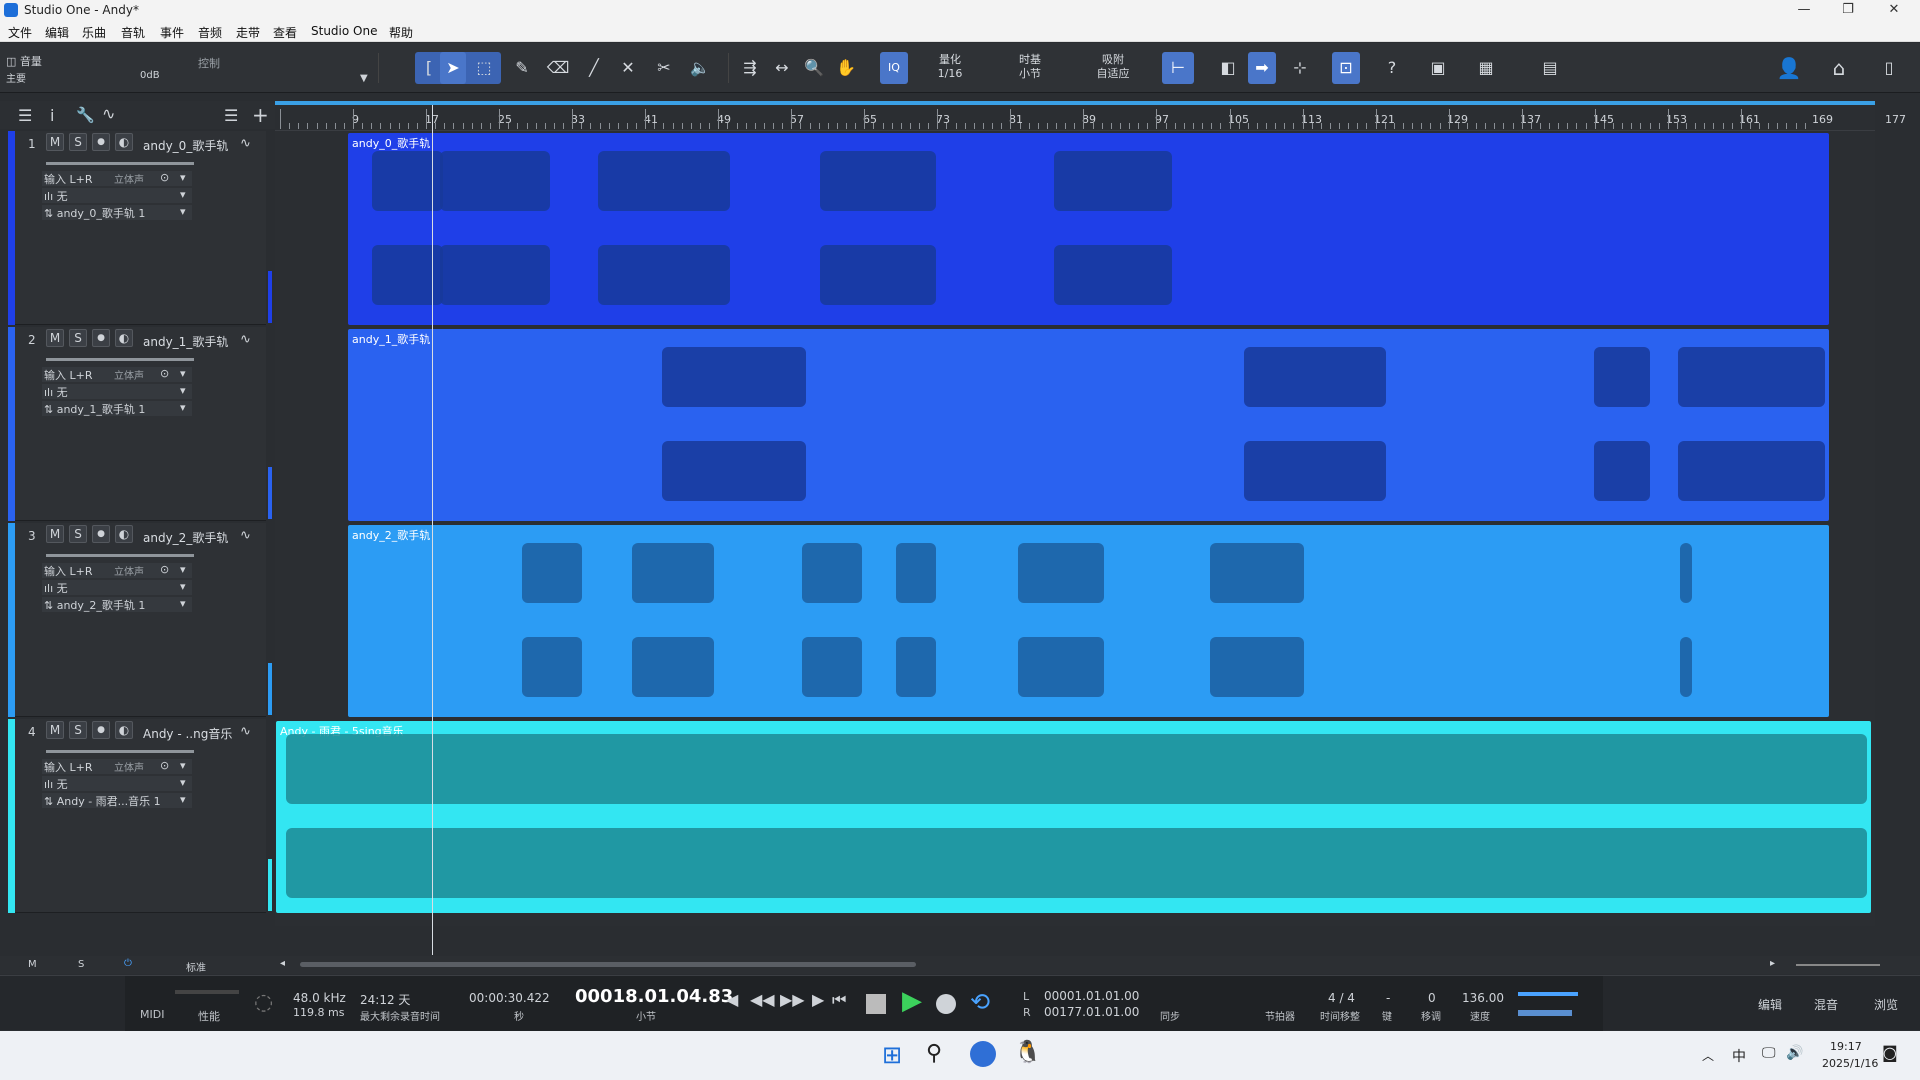 The width and height of the screenshot is (1920, 1080). What do you see at coordinates (912, 1001) in the screenshot?
I see `play-button: ▶` at bounding box center [912, 1001].